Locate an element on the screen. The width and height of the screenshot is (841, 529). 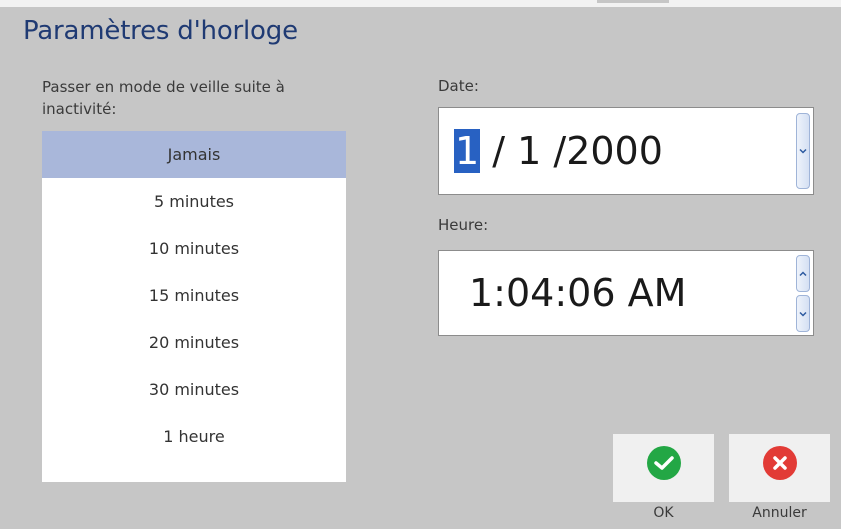
cancel-button-label: Annuler is located at coordinates (779, 513).